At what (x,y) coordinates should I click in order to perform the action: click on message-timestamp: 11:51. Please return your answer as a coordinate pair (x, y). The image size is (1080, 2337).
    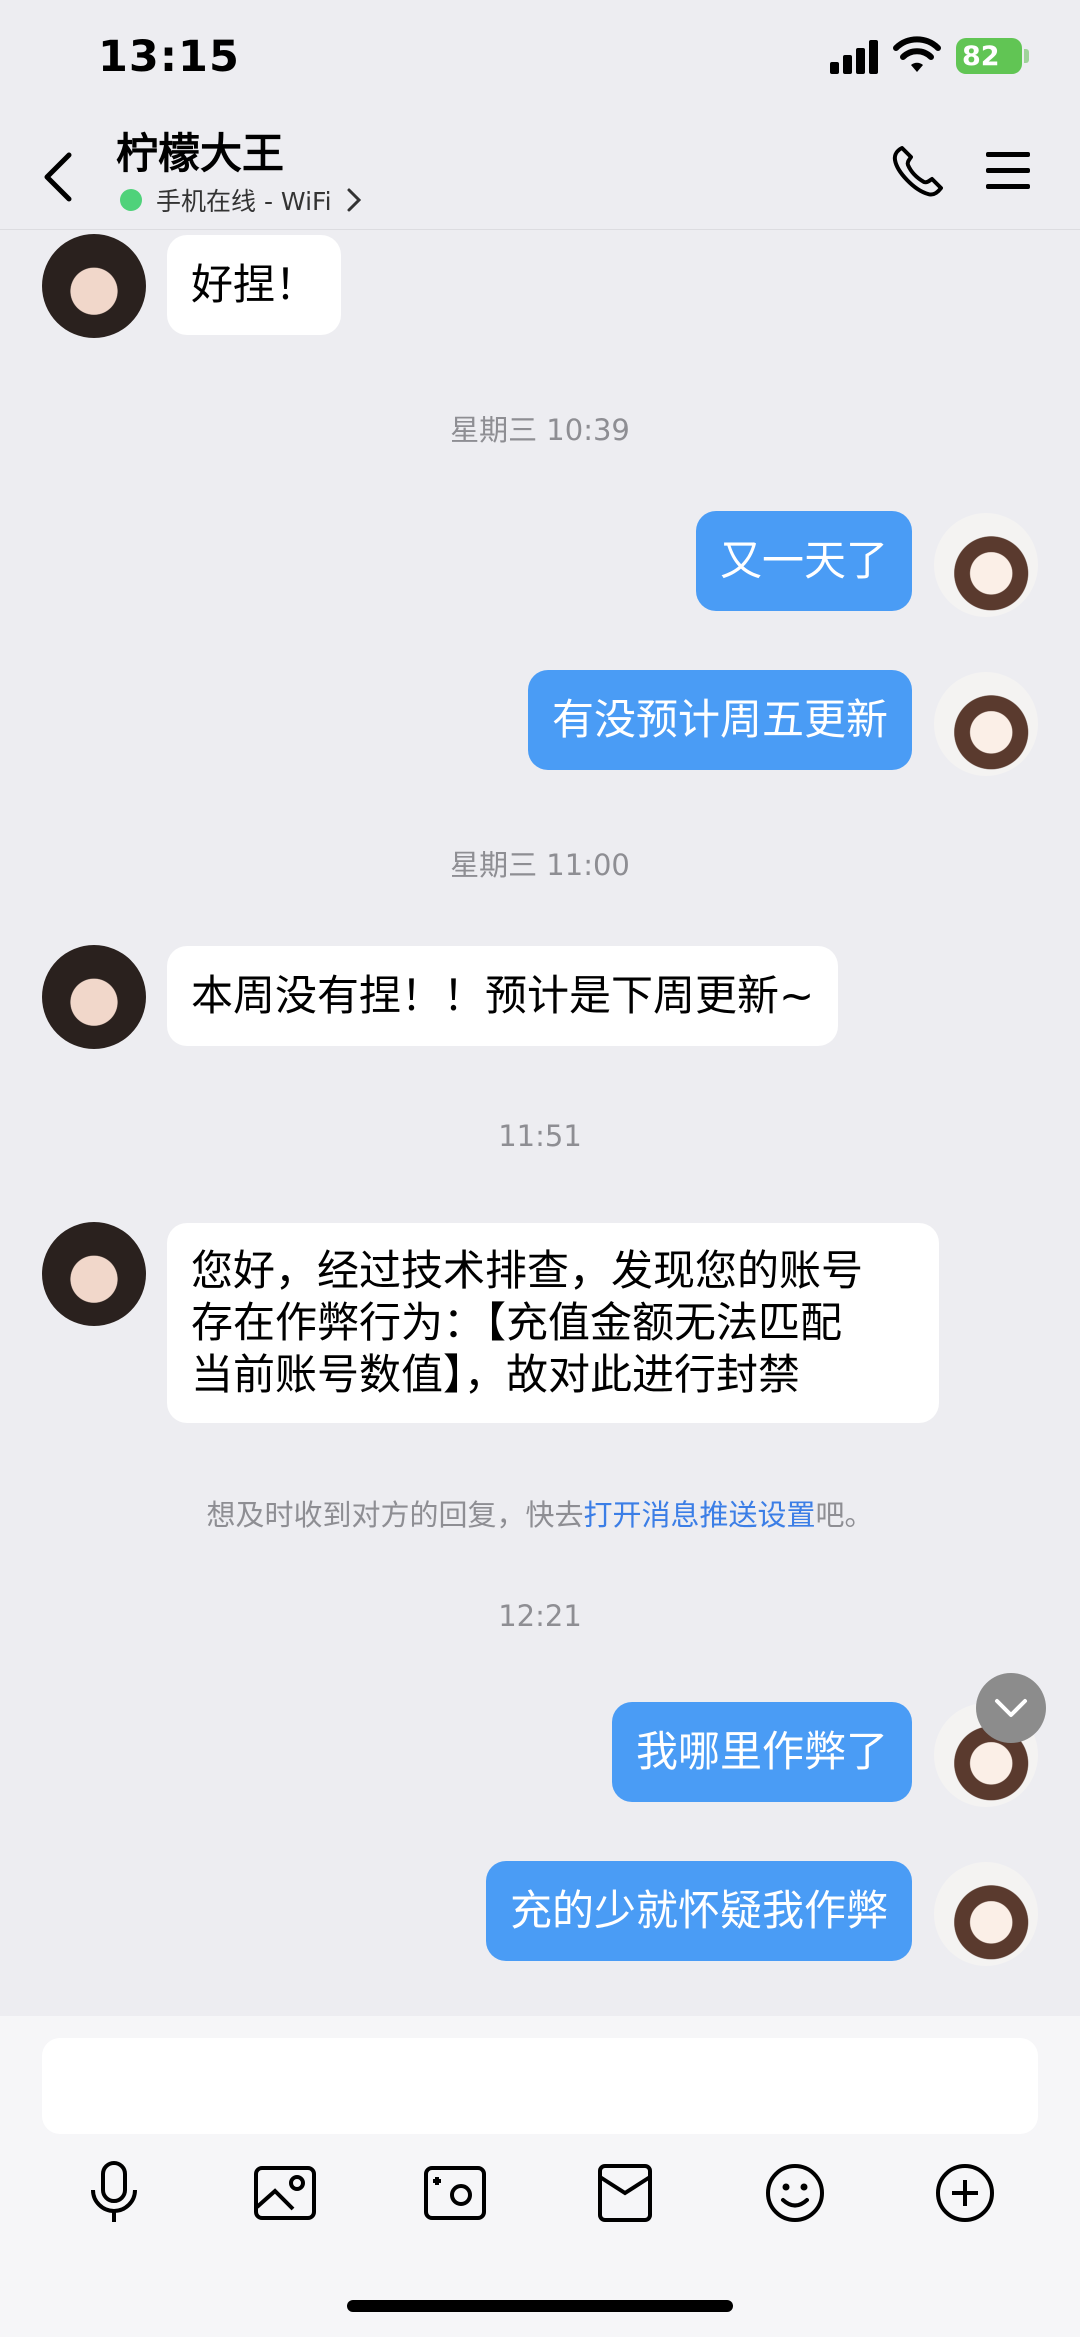
    Looking at the image, I should click on (540, 1136).